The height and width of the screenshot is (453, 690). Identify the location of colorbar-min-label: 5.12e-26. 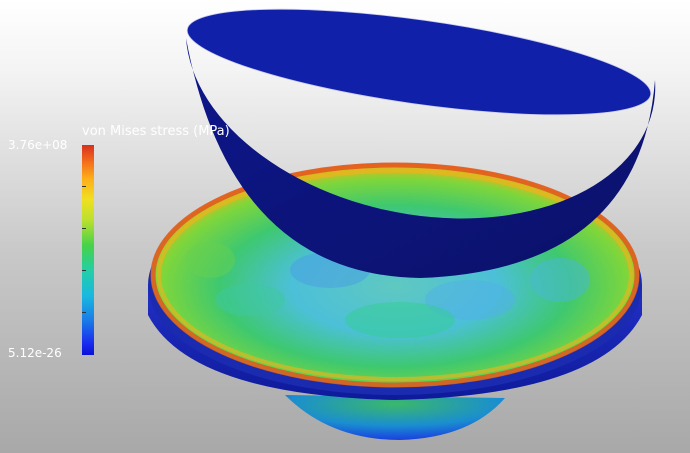
(35, 353).